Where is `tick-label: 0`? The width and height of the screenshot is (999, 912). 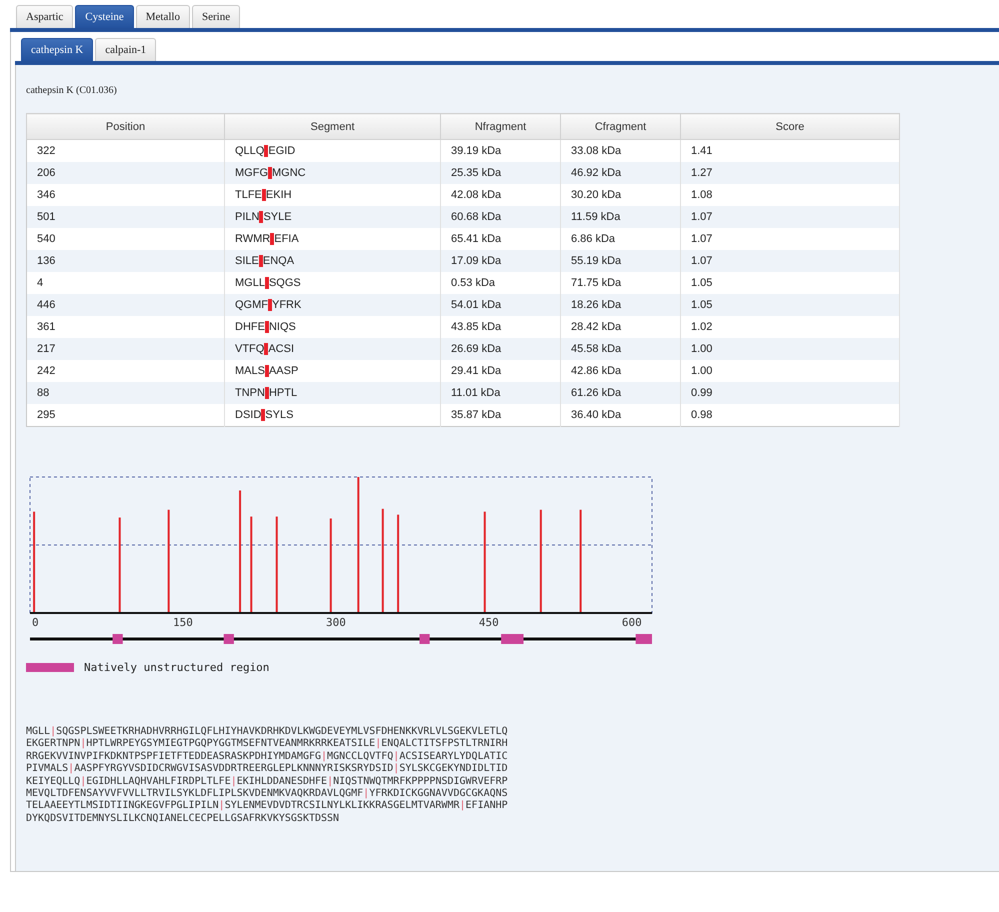
tick-label: 0 is located at coordinates (35, 622).